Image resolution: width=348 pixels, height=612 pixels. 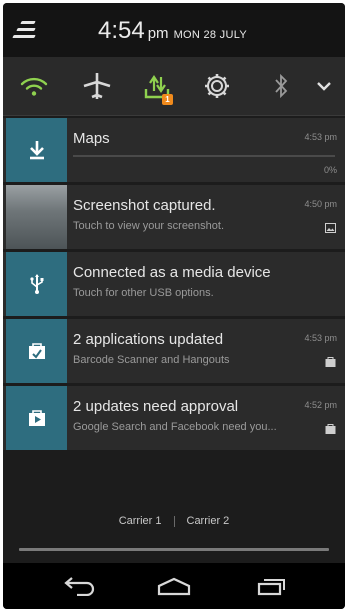 What do you see at coordinates (148, 339) in the screenshot?
I see `notification-title: 2 applications updated` at bounding box center [148, 339].